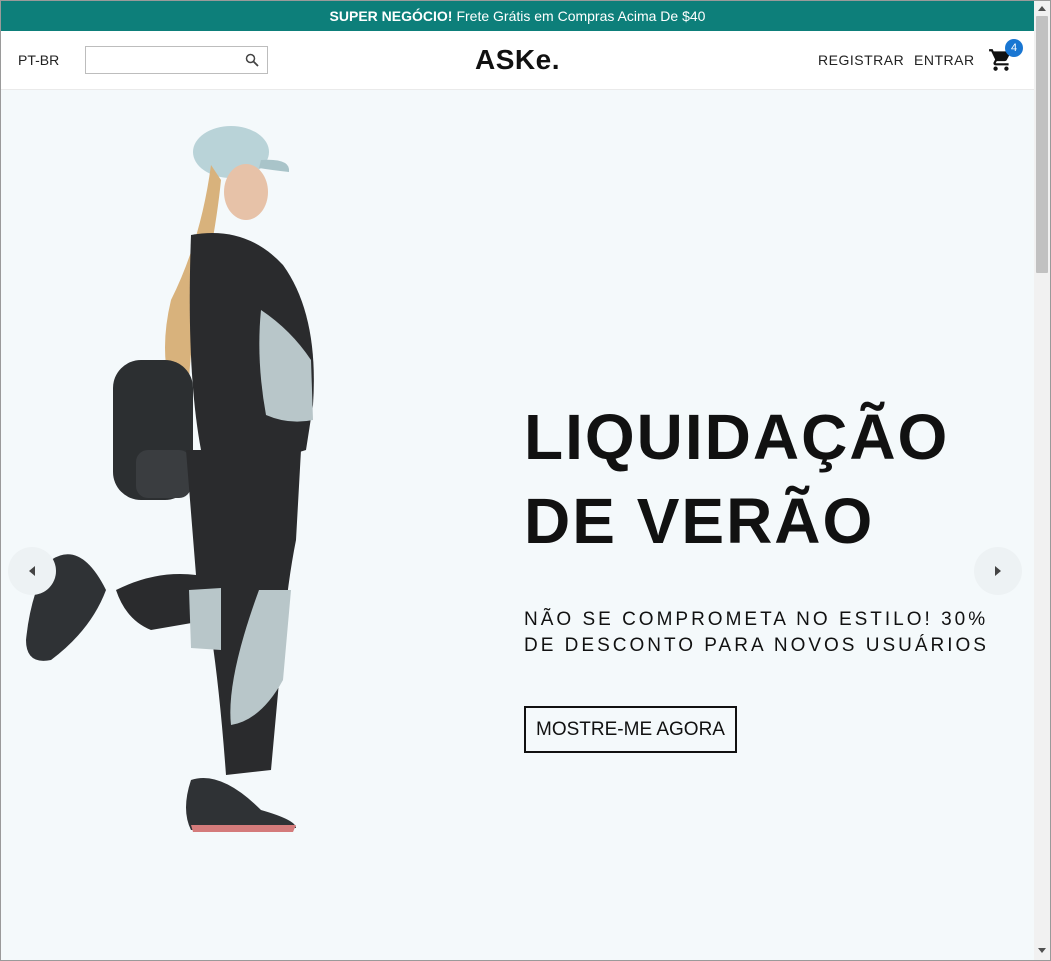  Describe the element at coordinates (764, 479) in the screenshot. I see `hero-title: LIQUIDAÇÃO DE VERÃO` at that location.